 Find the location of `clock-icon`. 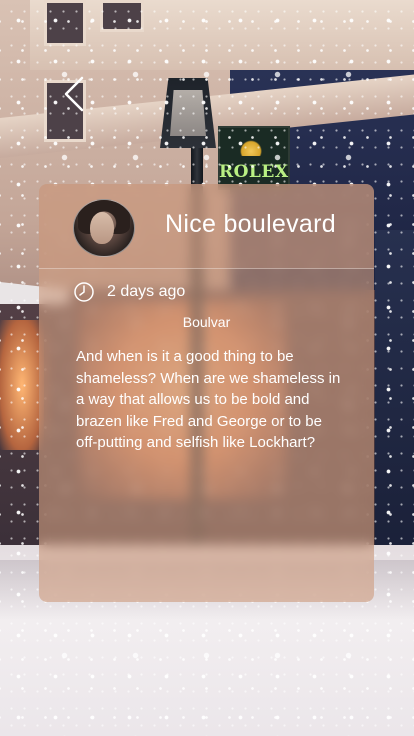

clock-icon is located at coordinates (84, 292).